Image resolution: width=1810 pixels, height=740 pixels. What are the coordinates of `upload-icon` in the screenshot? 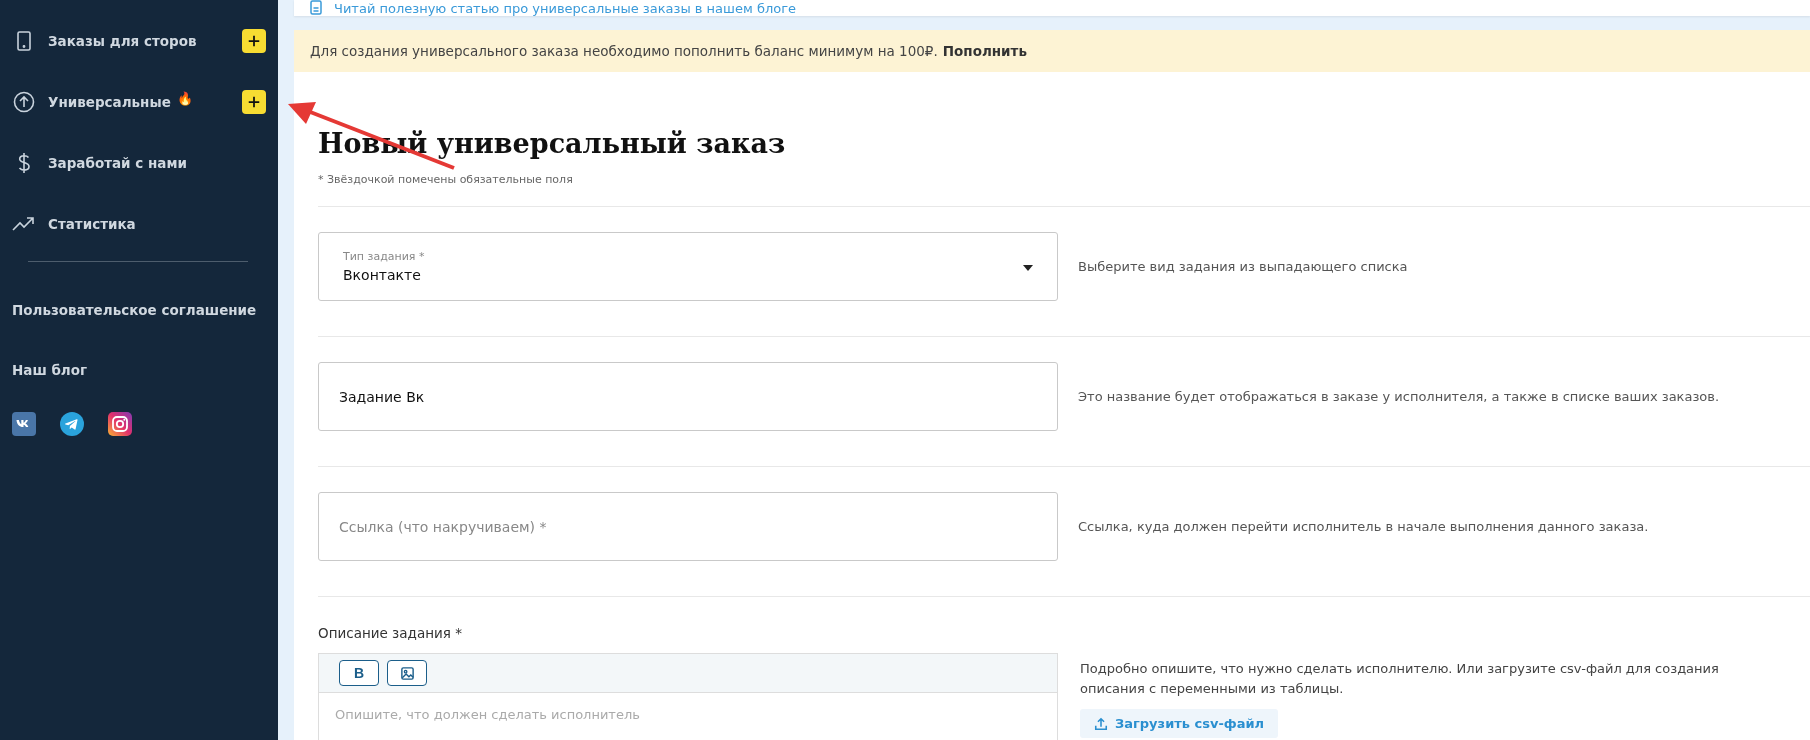 It's located at (1101, 723).